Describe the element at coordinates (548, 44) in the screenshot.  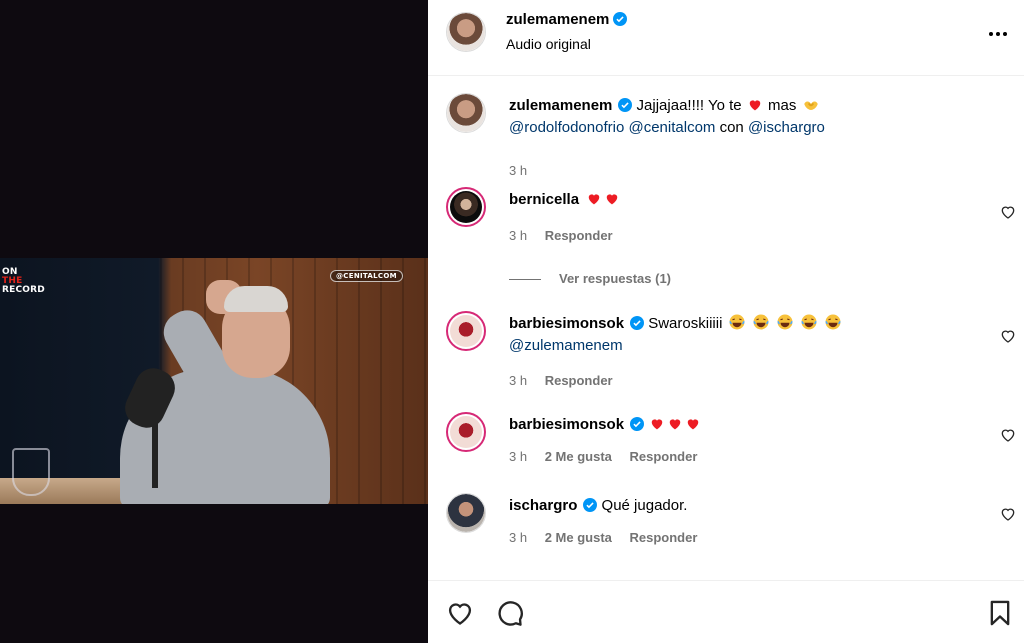
I see `audio-label: Audio original` at that location.